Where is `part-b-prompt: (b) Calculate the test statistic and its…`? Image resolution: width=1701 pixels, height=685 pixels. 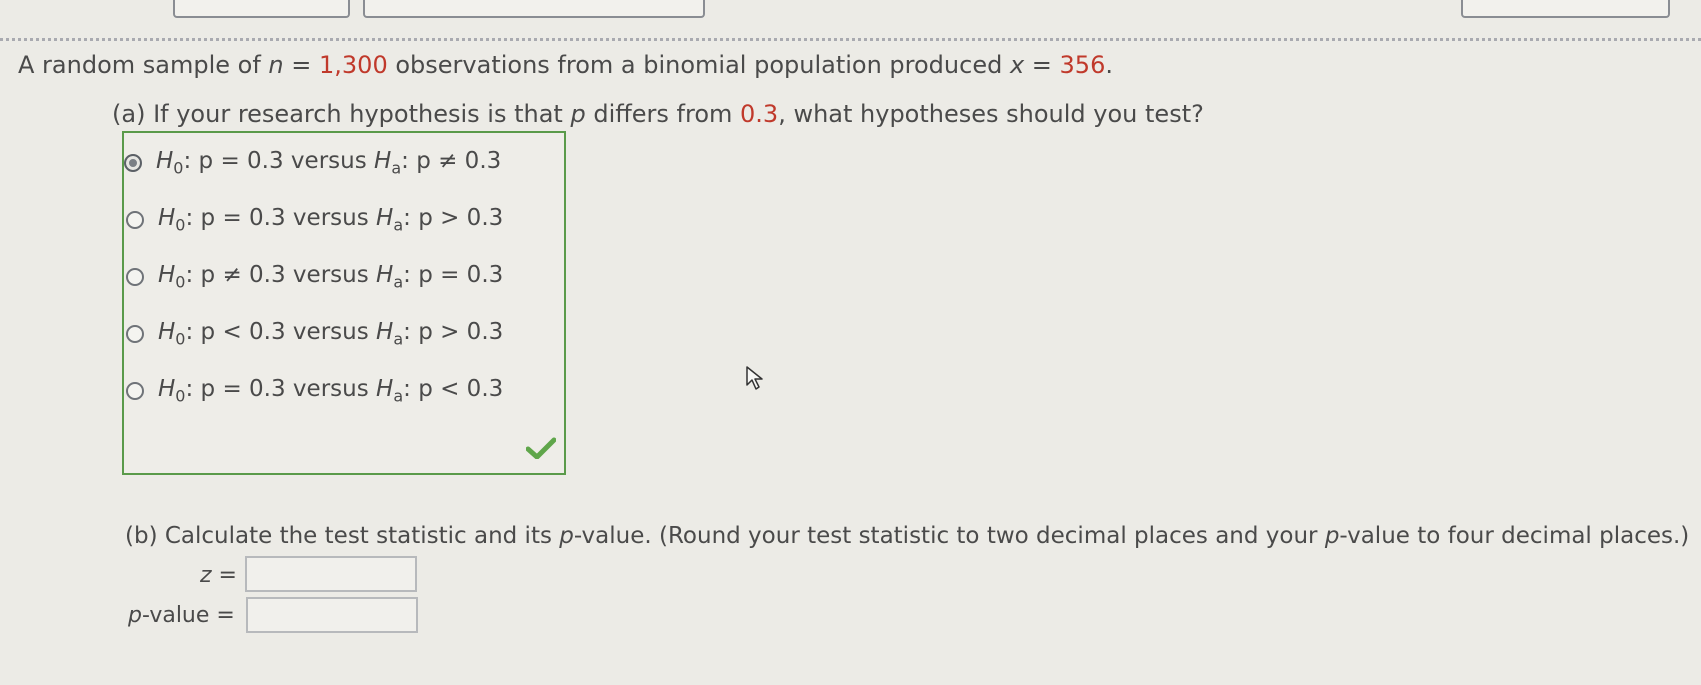
part-b-prompt: (b) Calculate the test statistic and its… is located at coordinates (907, 536).